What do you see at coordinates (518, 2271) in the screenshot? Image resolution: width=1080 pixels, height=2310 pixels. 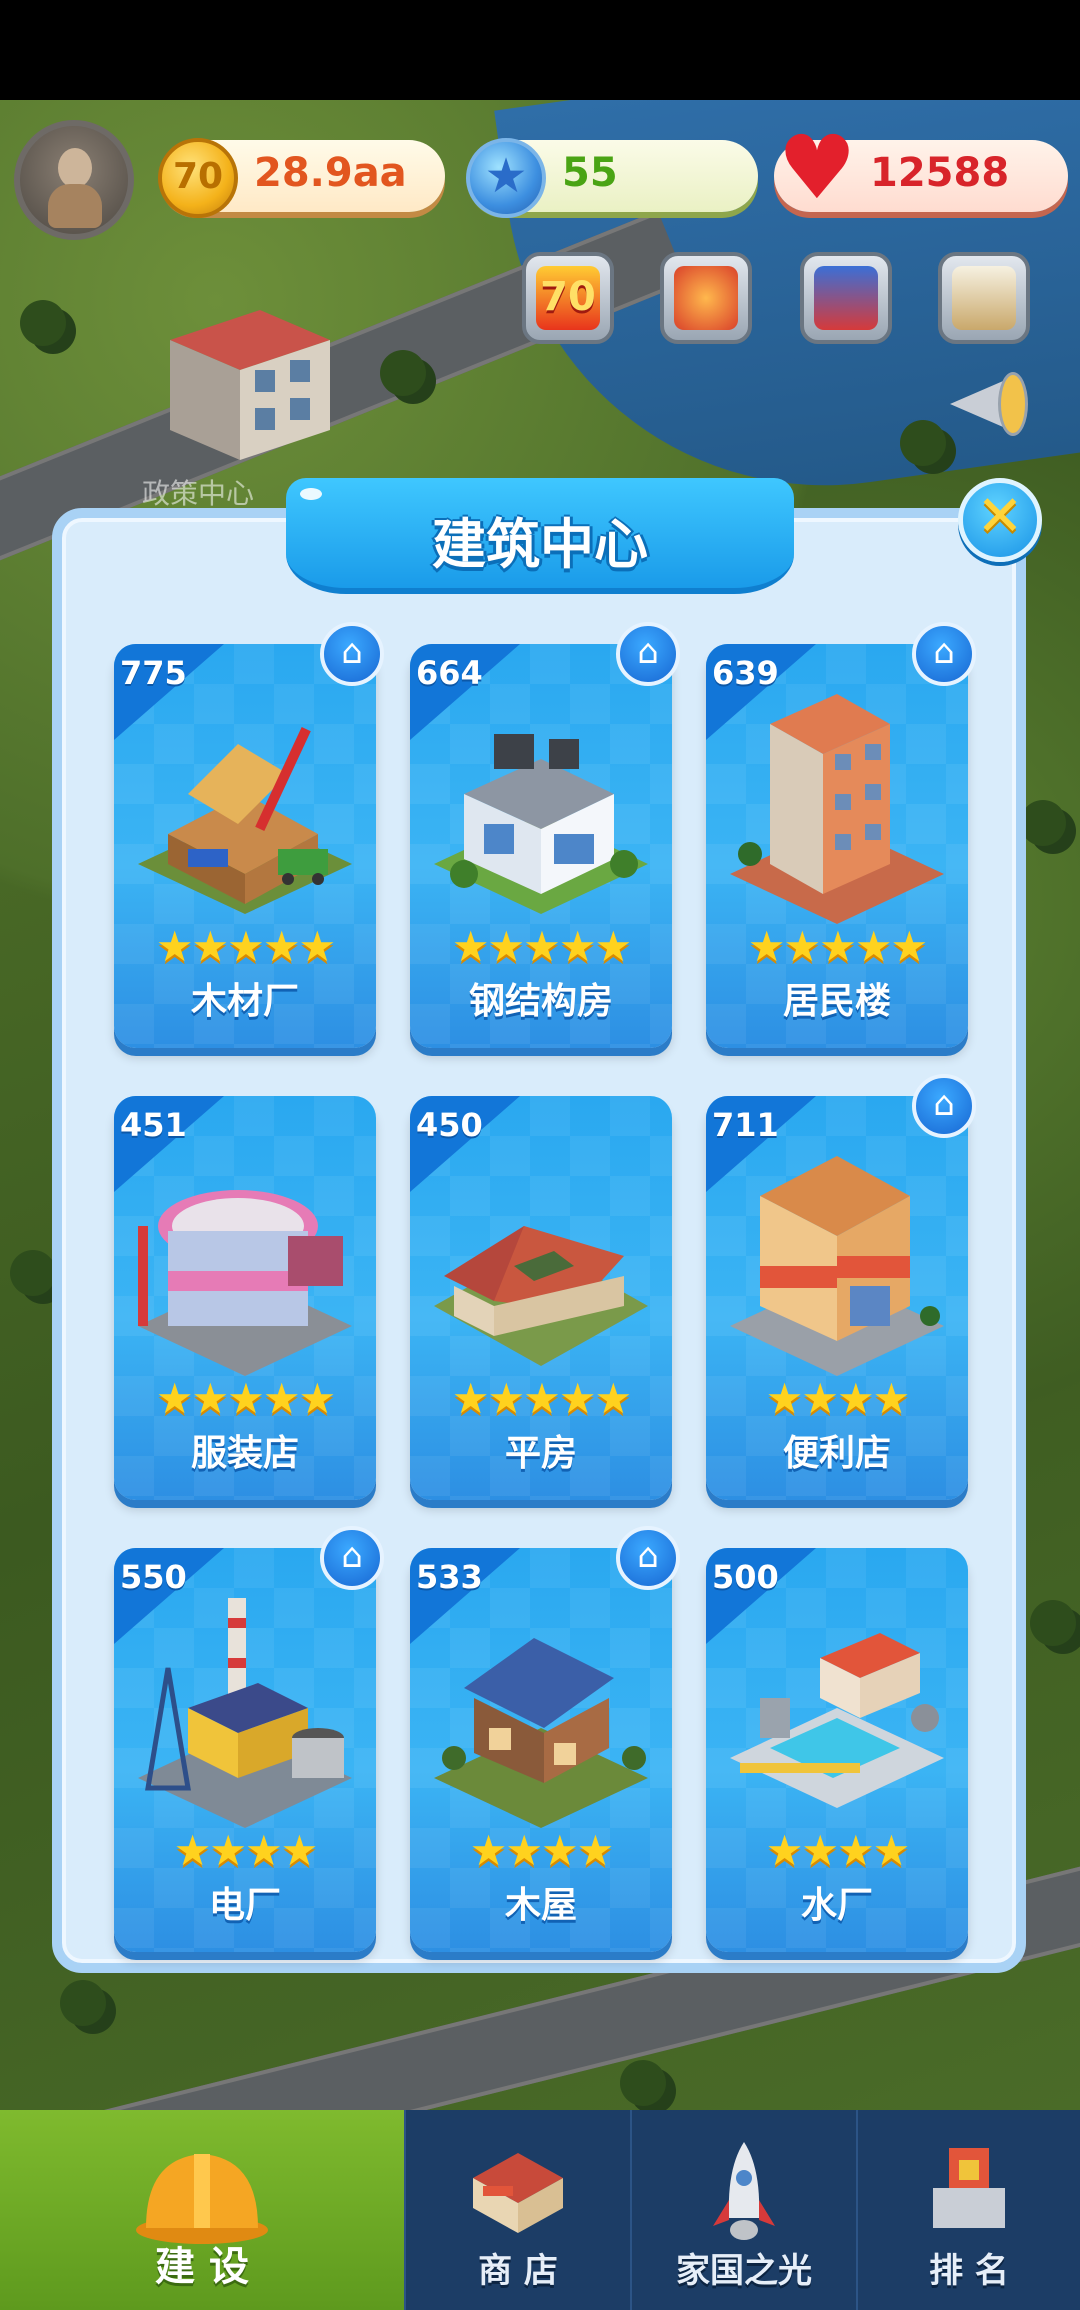 I see `nav-shop-label: 商 店` at bounding box center [518, 2271].